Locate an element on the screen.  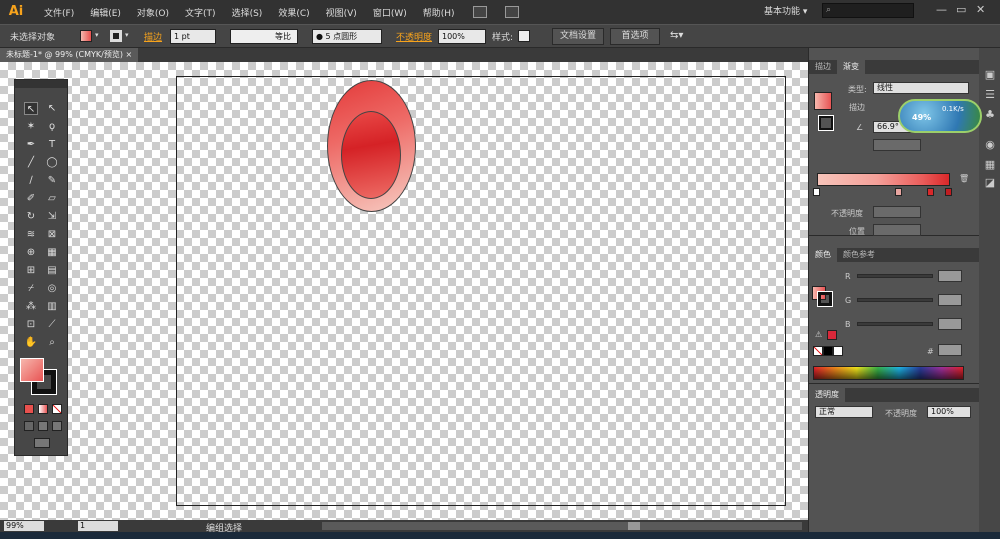
menu-select: 选择(S) is located at coordinates (247, 12).